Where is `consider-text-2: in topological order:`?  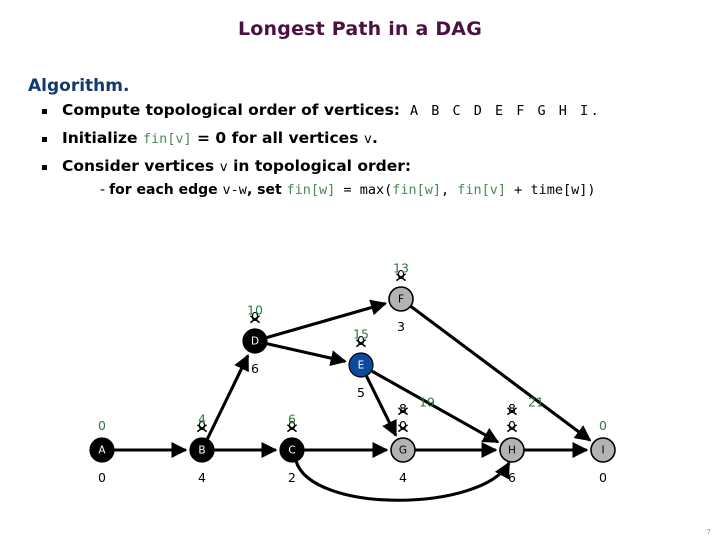 consider-text-2: in topological order: is located at coordinates (319, 166).